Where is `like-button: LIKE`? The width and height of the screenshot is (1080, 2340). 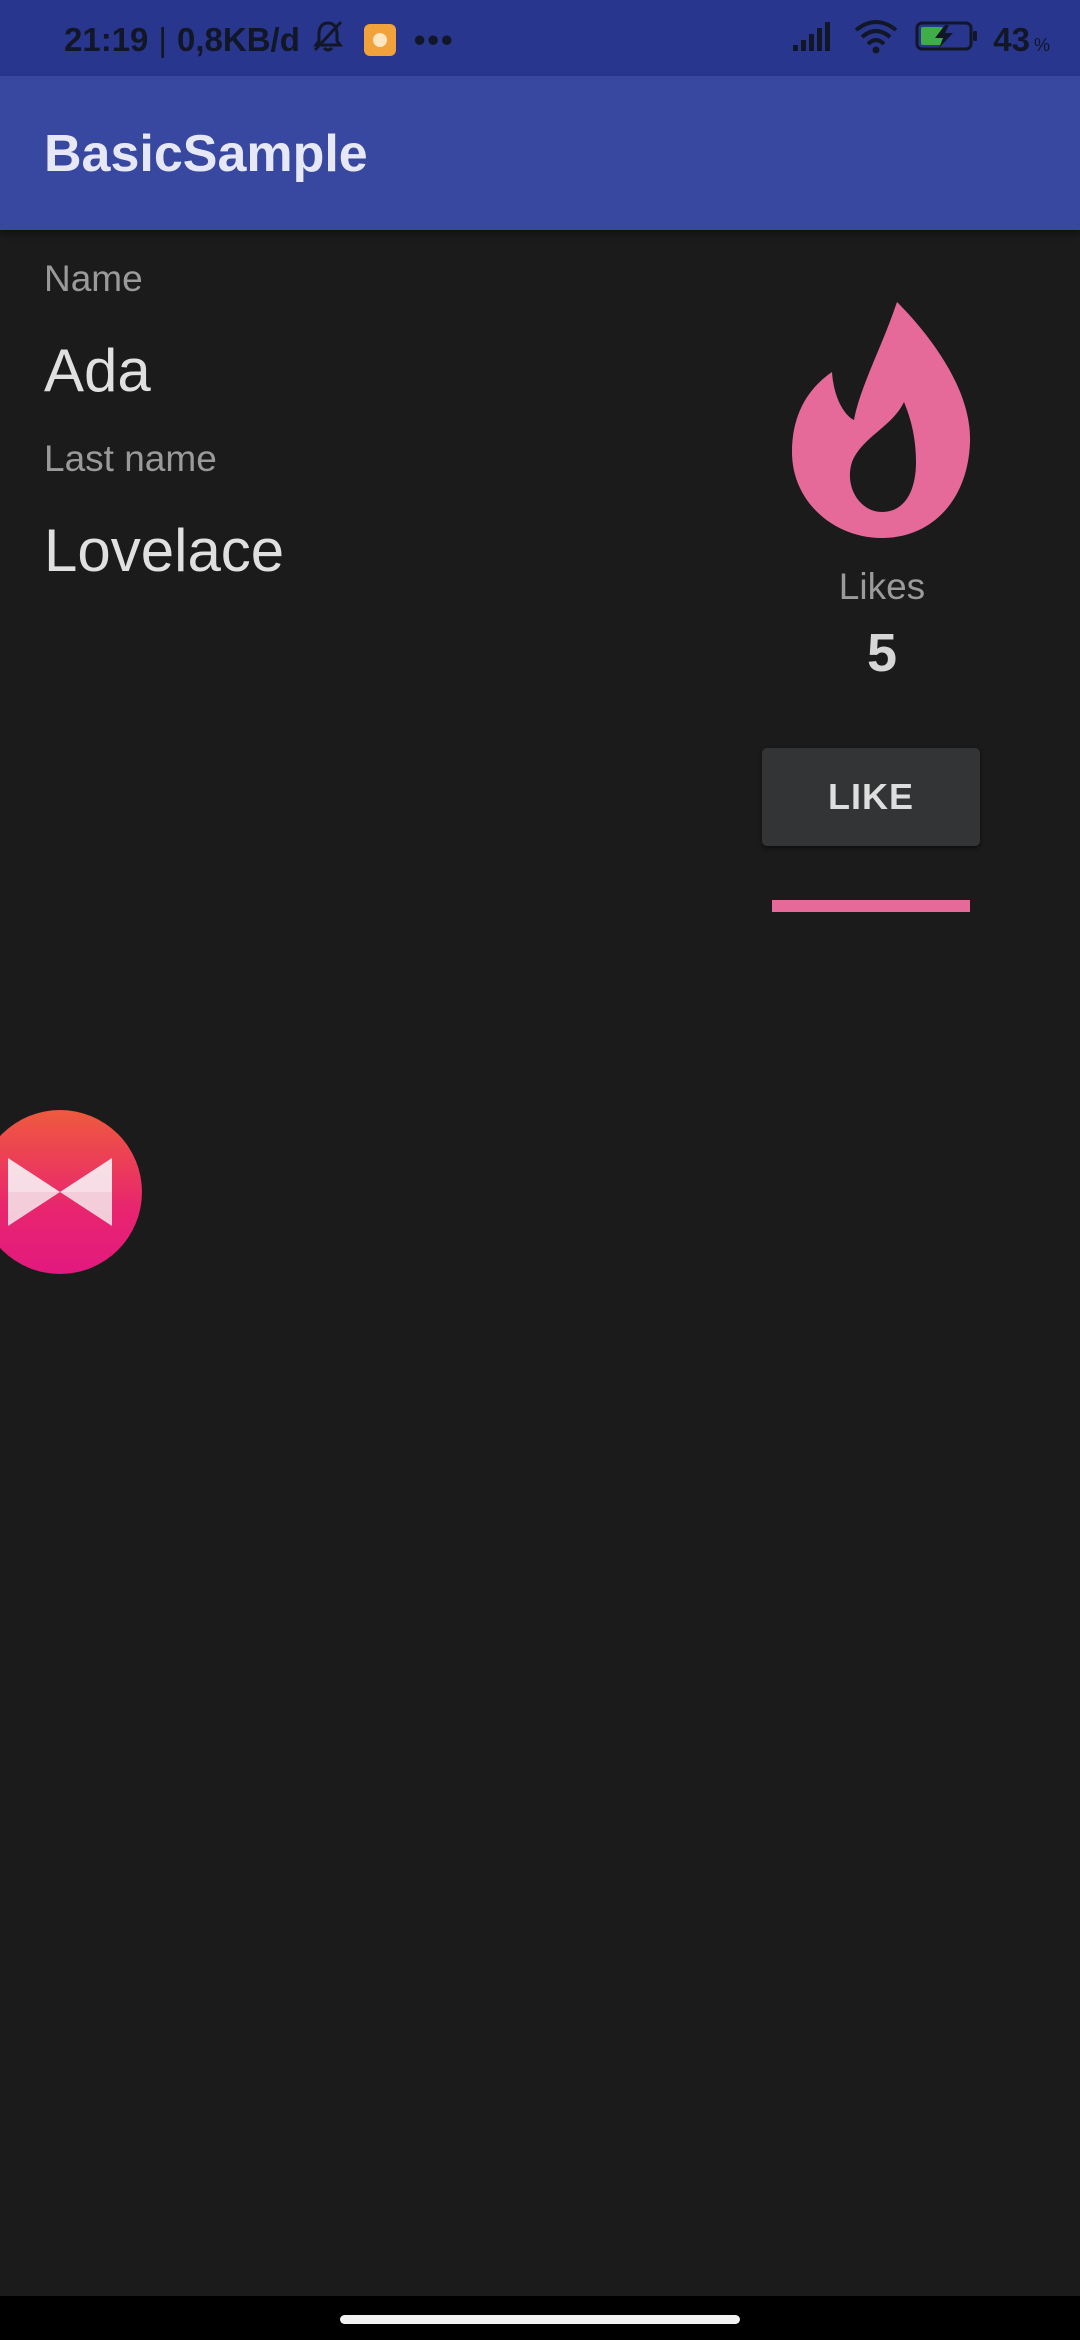 like-button: LIKE is located at coordinates (871, 797).